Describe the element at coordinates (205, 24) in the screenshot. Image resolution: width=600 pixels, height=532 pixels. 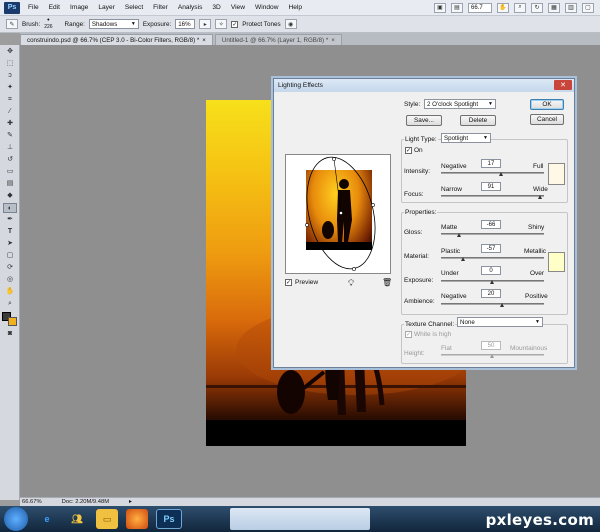
I see `exposure-slider-icon: ▸` at that location.